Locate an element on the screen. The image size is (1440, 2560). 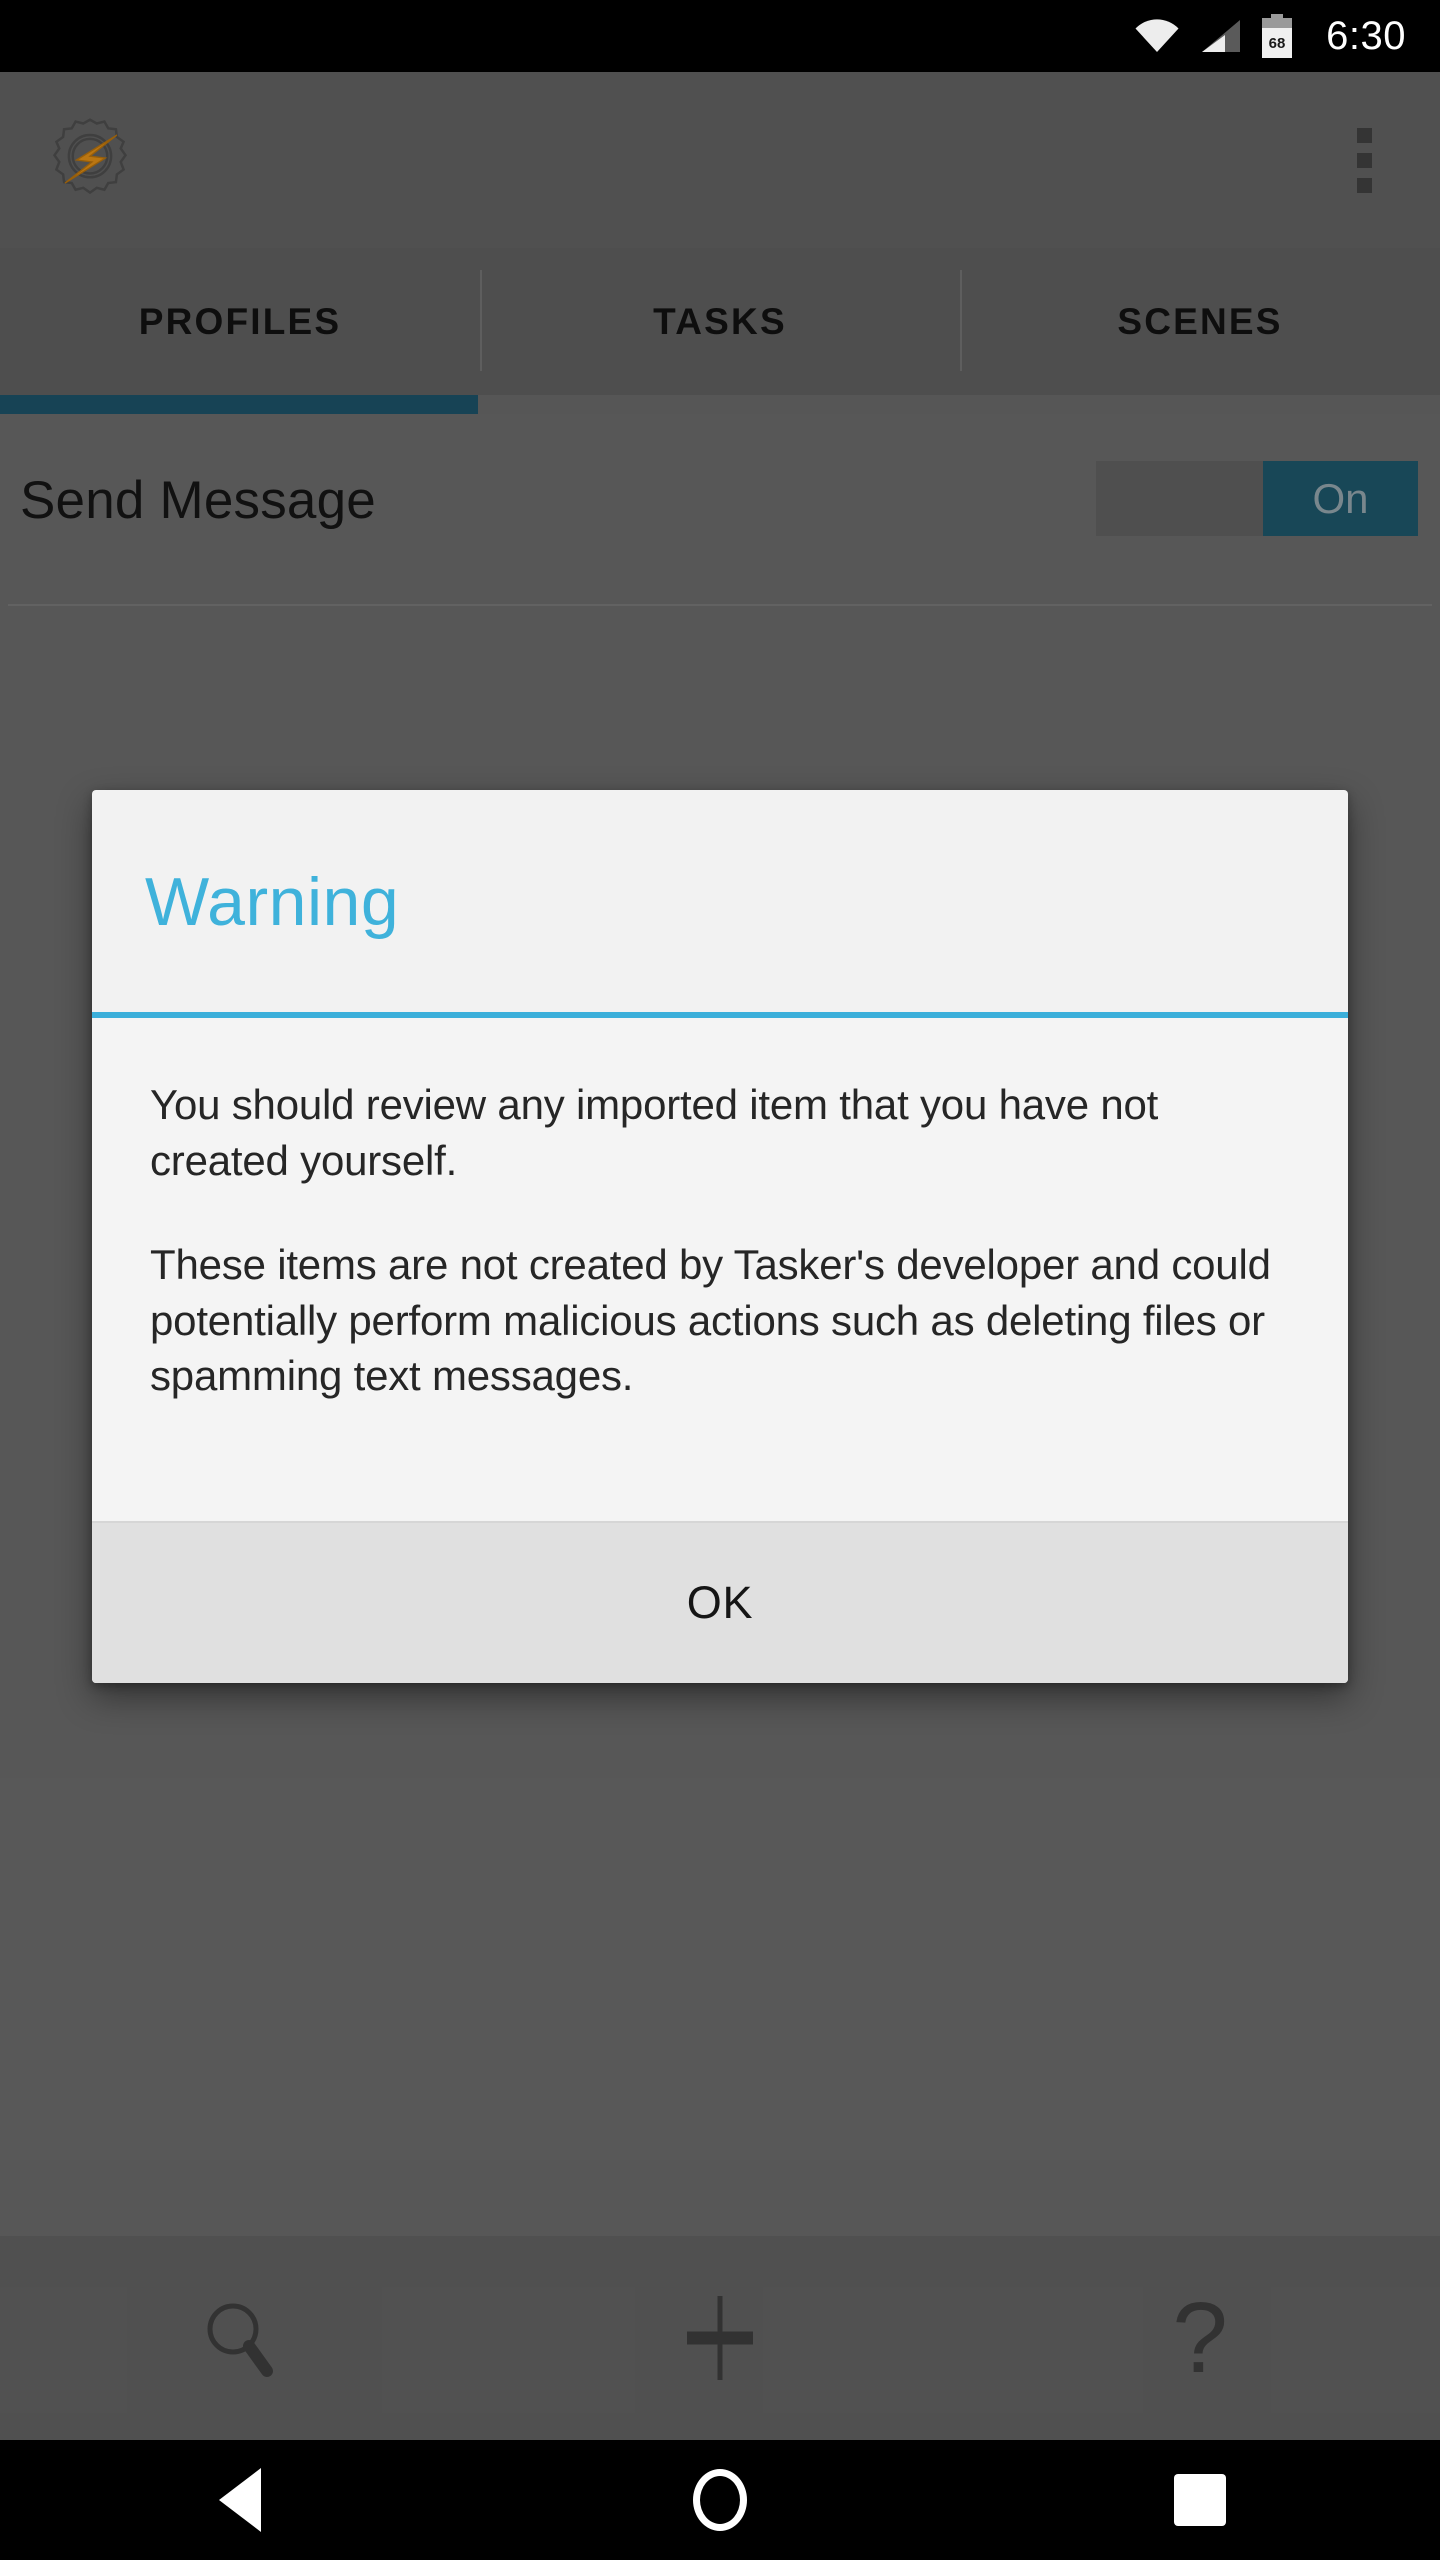
home-circle-icon is located at coordinates (720, 2500).